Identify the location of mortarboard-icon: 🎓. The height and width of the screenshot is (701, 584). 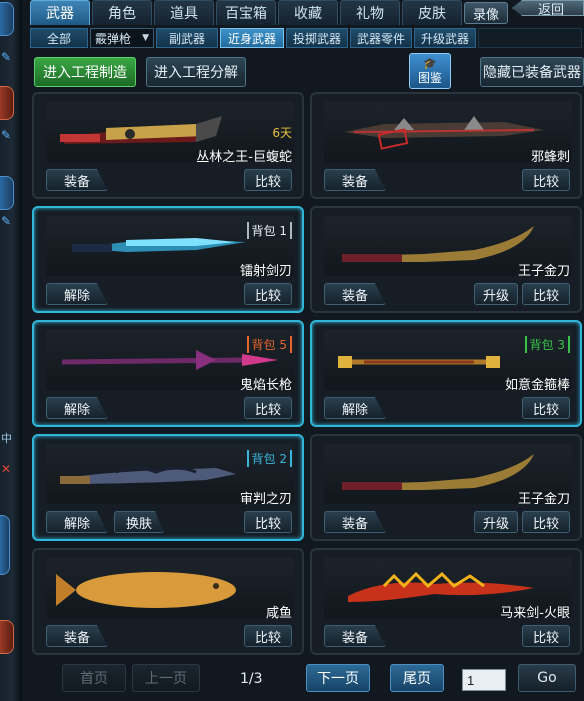
(430, 63).